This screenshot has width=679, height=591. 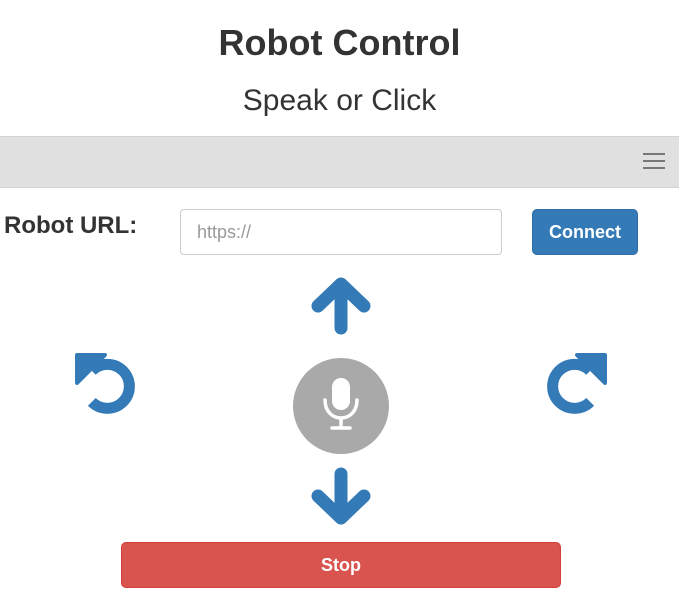 I want to click on arrow-up-icon, so click(x=341, y=306).